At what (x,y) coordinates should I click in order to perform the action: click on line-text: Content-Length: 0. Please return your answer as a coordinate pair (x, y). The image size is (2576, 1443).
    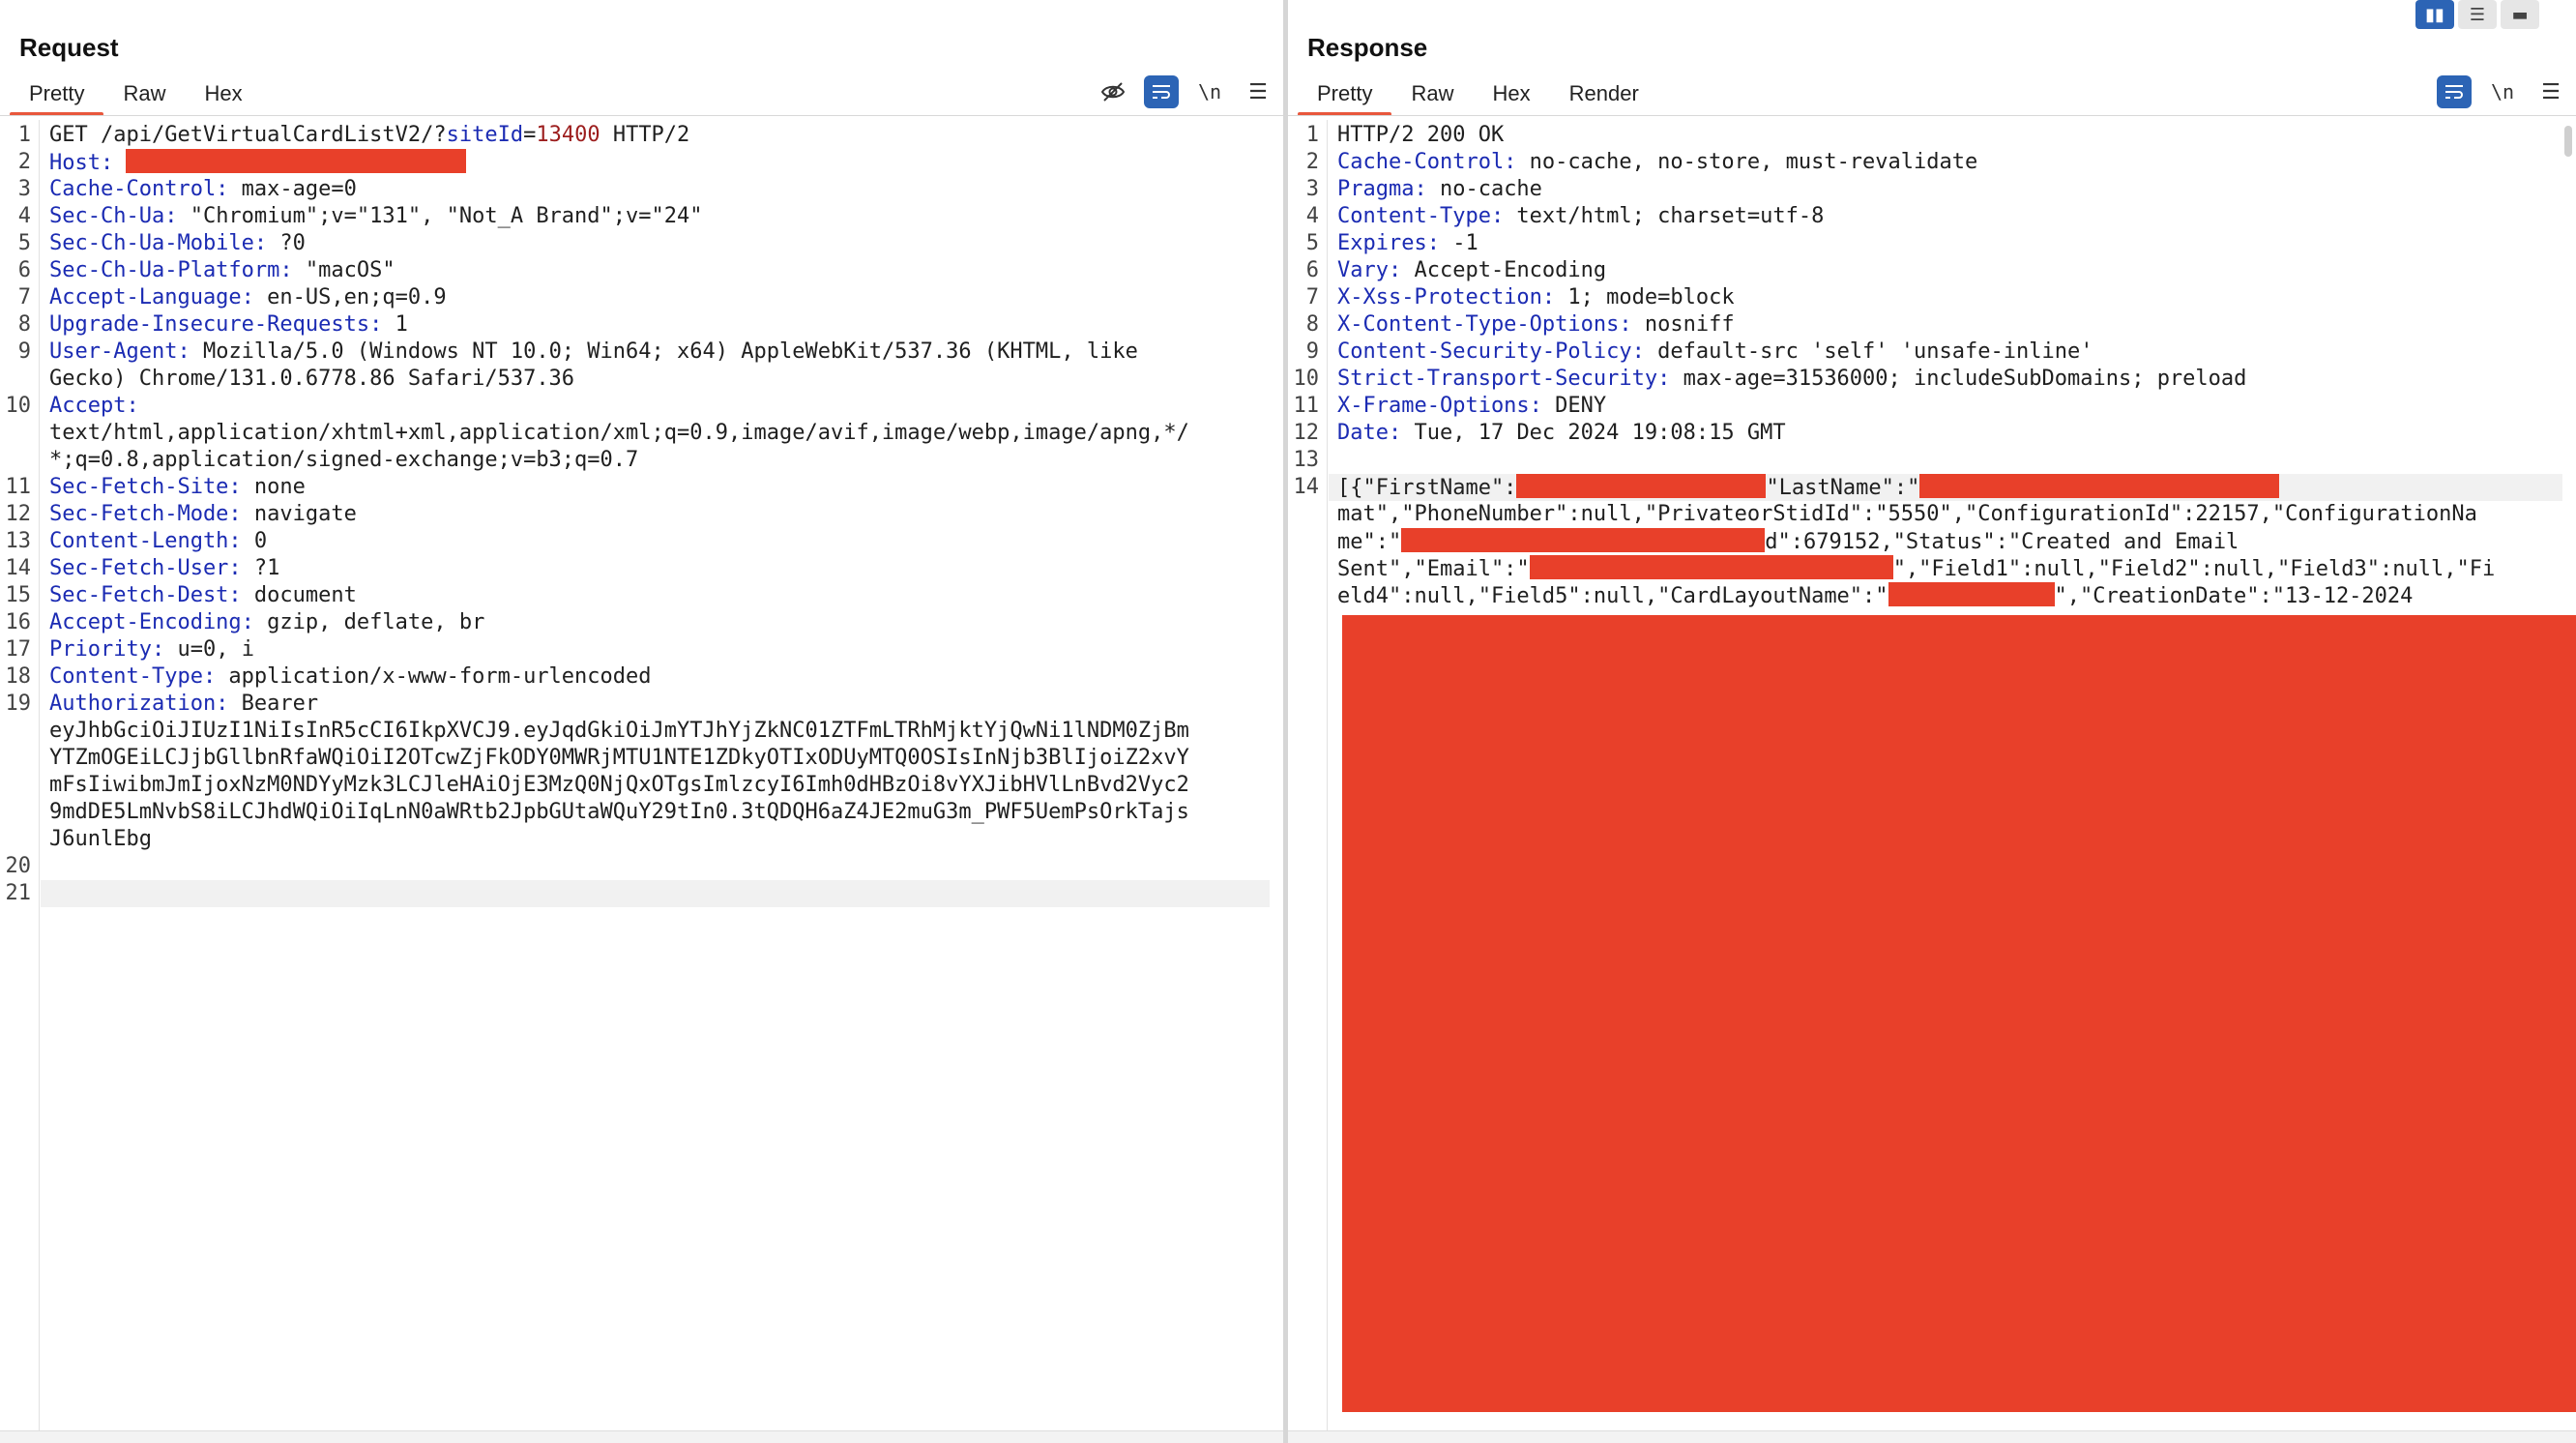
    Looking at the image, I should click on (158, 541).